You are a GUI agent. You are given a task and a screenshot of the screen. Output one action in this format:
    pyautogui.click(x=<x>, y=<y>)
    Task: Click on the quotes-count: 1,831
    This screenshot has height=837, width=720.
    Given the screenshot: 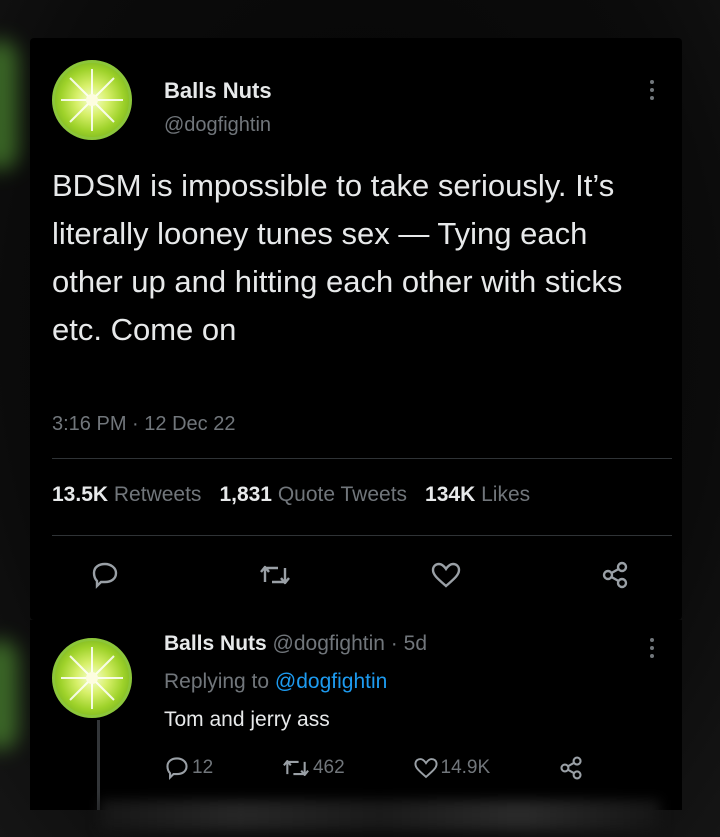 What is the action you would take?
    pyautogui.click(x=245, y=494)
    